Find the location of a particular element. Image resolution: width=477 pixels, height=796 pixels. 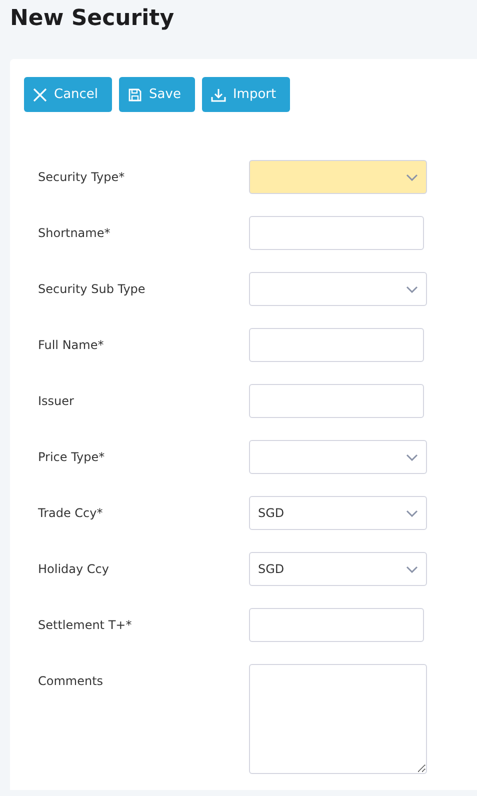

field-label: Security Type* is located at coordinates (82, 177).